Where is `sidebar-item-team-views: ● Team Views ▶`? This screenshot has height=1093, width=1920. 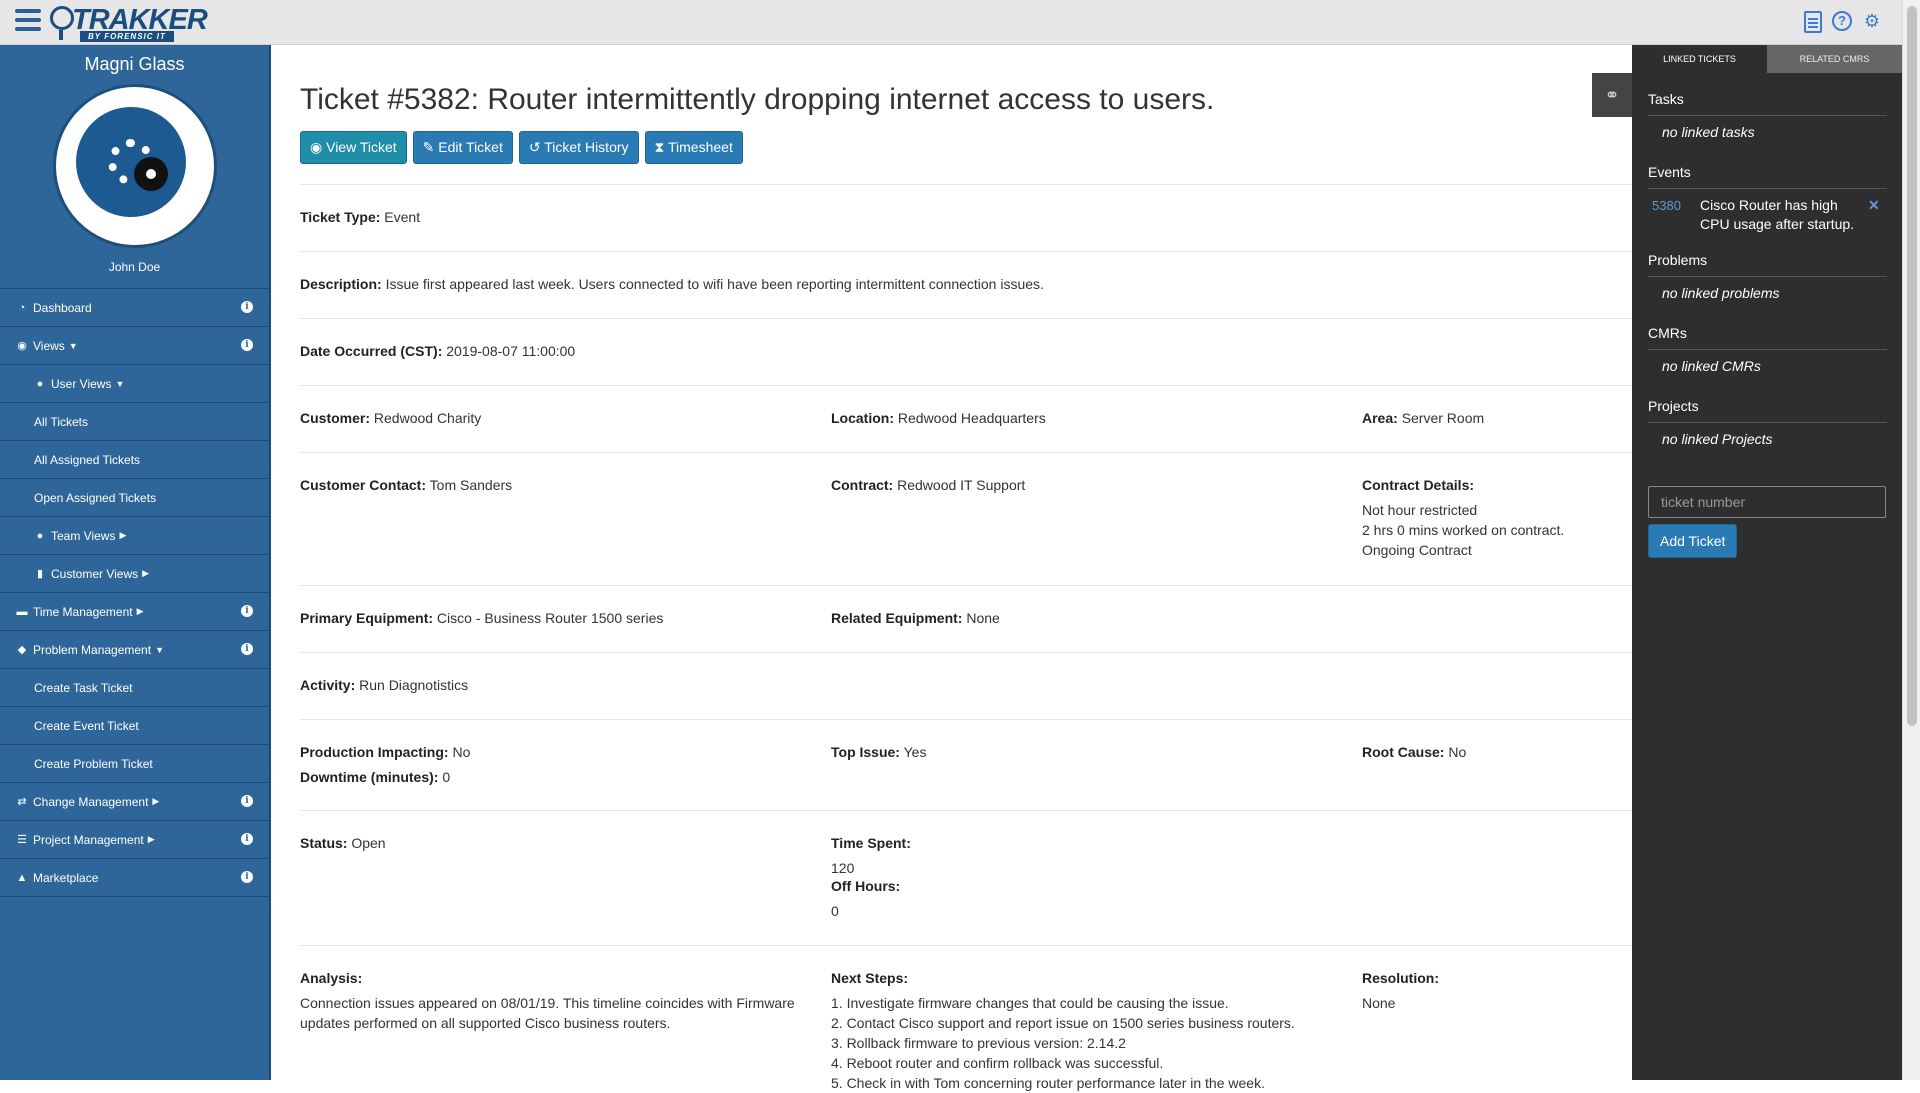
sidebar-item-team-views: ● Team Views ▶ is located at coordinates (134, 536).